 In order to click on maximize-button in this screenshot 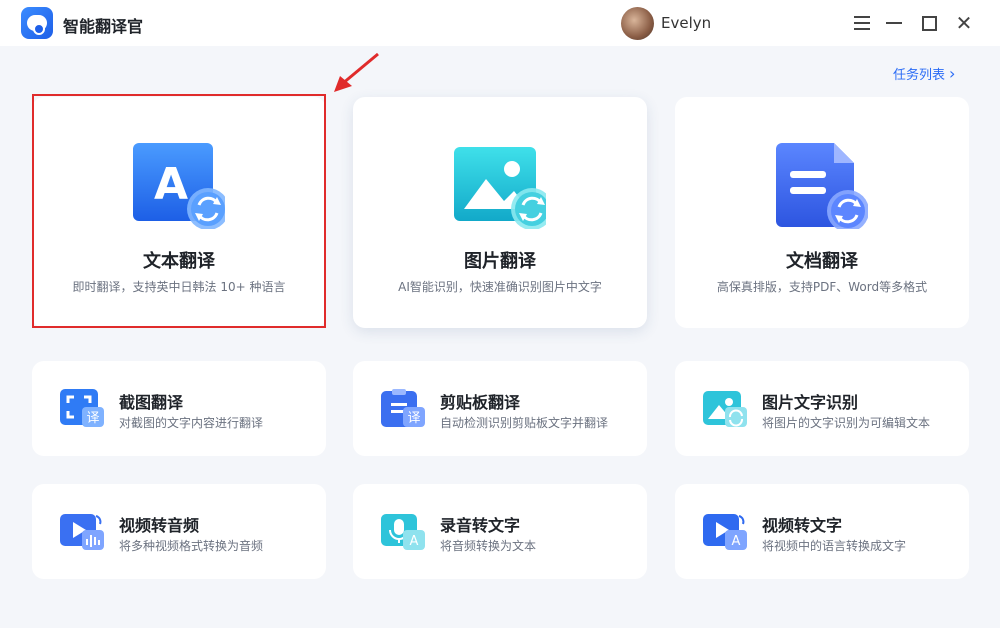, I will do `click(929, 23)`.